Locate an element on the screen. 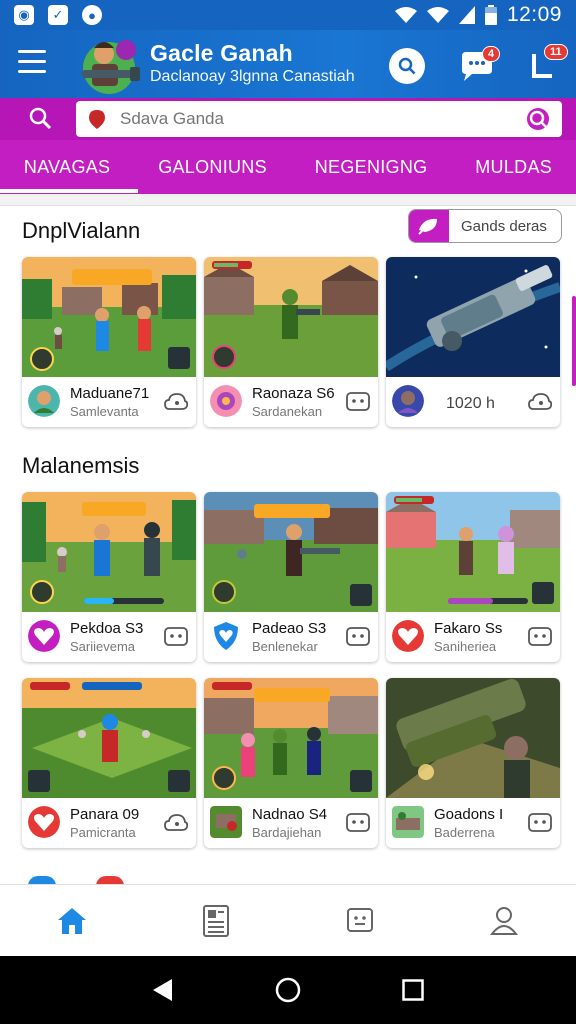 This screenshot has width=576, height=1024. chat-badge: 4 is located at coordinates (491, 54).